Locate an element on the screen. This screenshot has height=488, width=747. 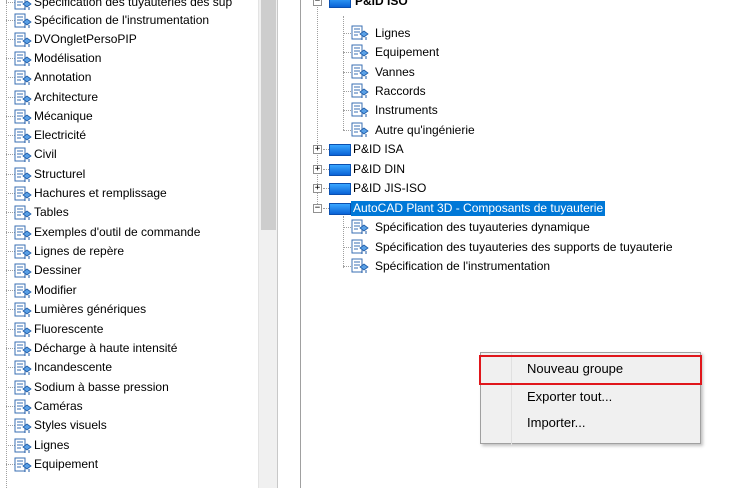
tool-palette-list-item: Décharge à haute intensité is located at coordinates (129, 348).